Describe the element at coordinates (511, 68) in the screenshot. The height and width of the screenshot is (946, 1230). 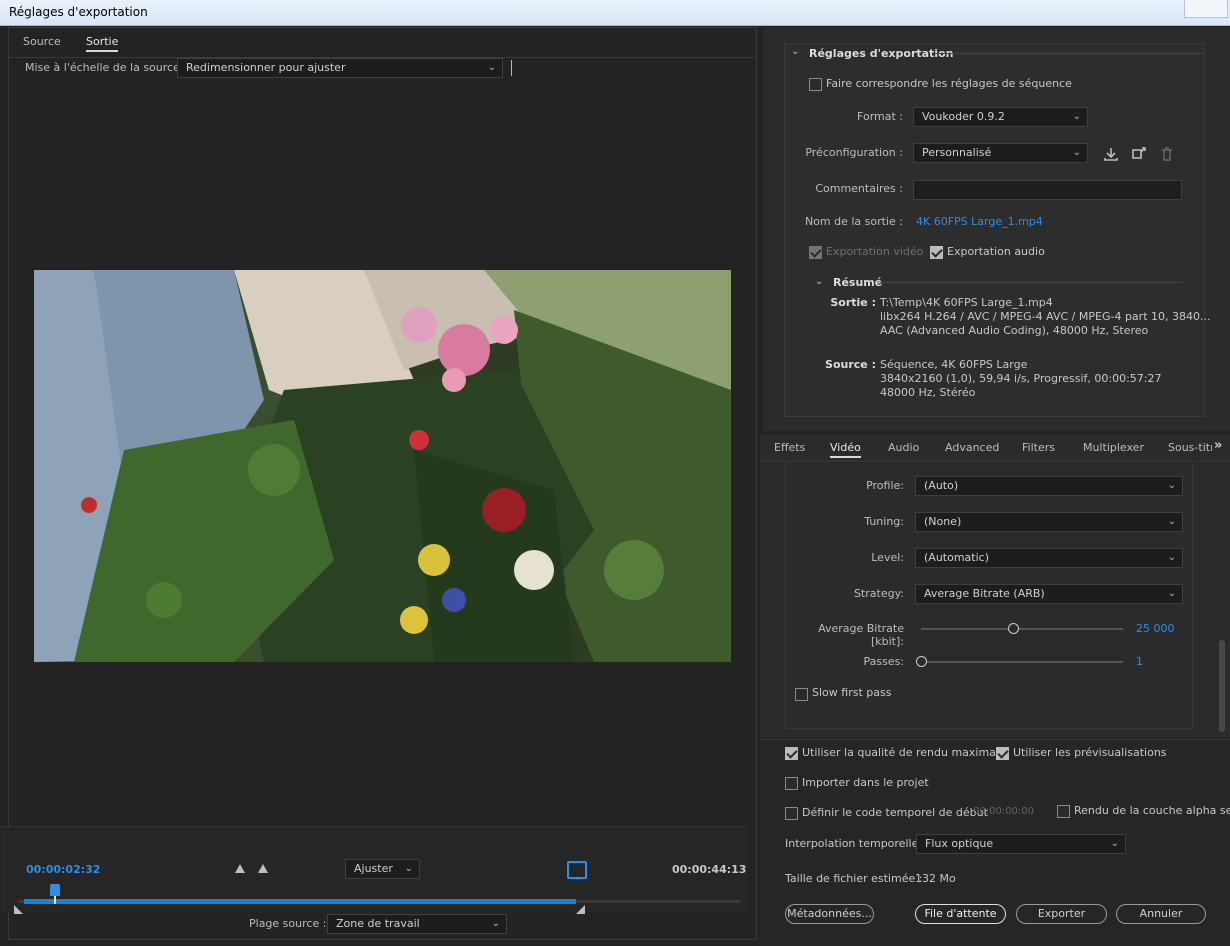
I see `cursor-divider` at that location.